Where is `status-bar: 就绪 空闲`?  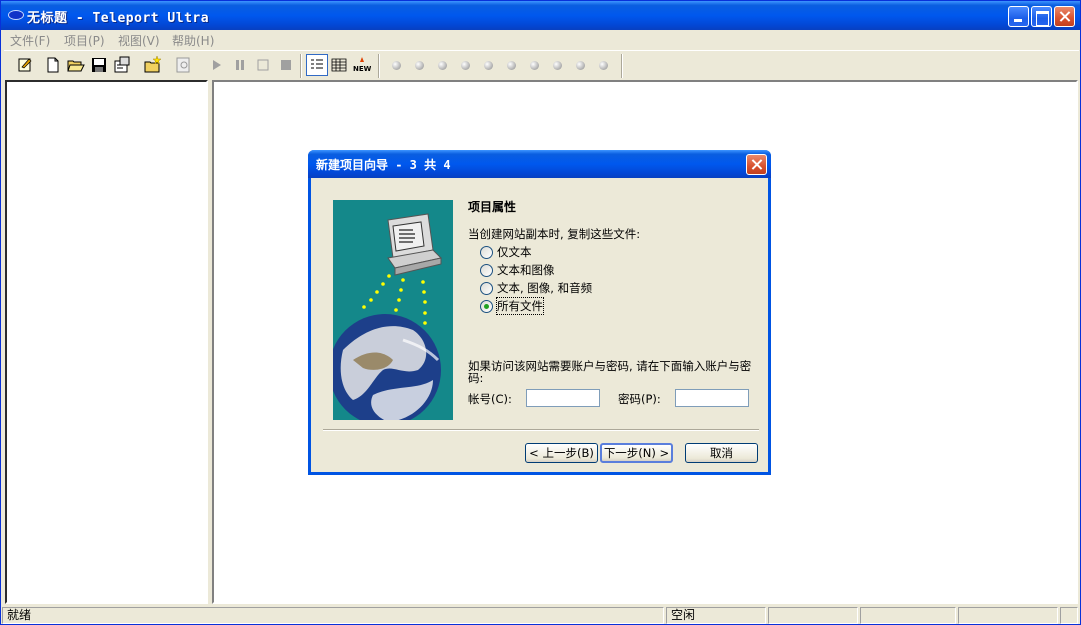
status-bar: 就绪 空闲 is located at coordinates (541, 615).